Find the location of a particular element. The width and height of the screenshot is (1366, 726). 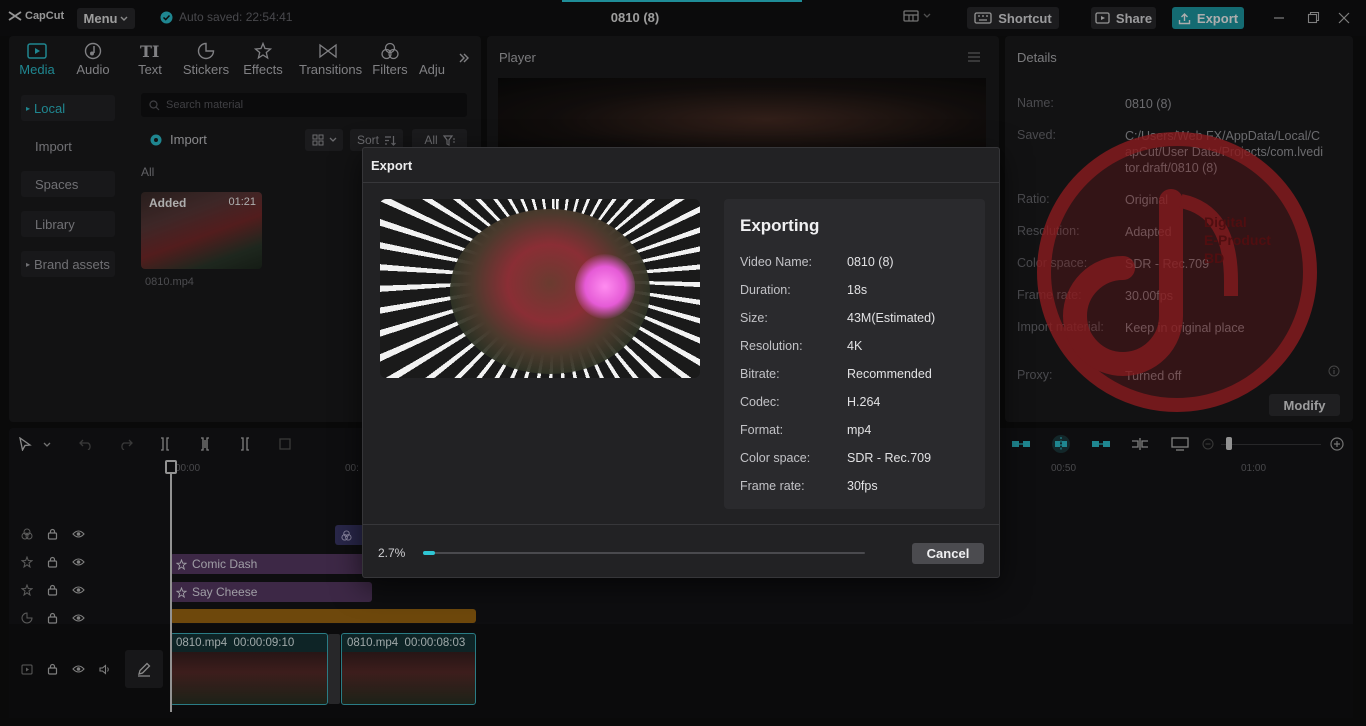

progress-track is located at coordinates (644, 553).